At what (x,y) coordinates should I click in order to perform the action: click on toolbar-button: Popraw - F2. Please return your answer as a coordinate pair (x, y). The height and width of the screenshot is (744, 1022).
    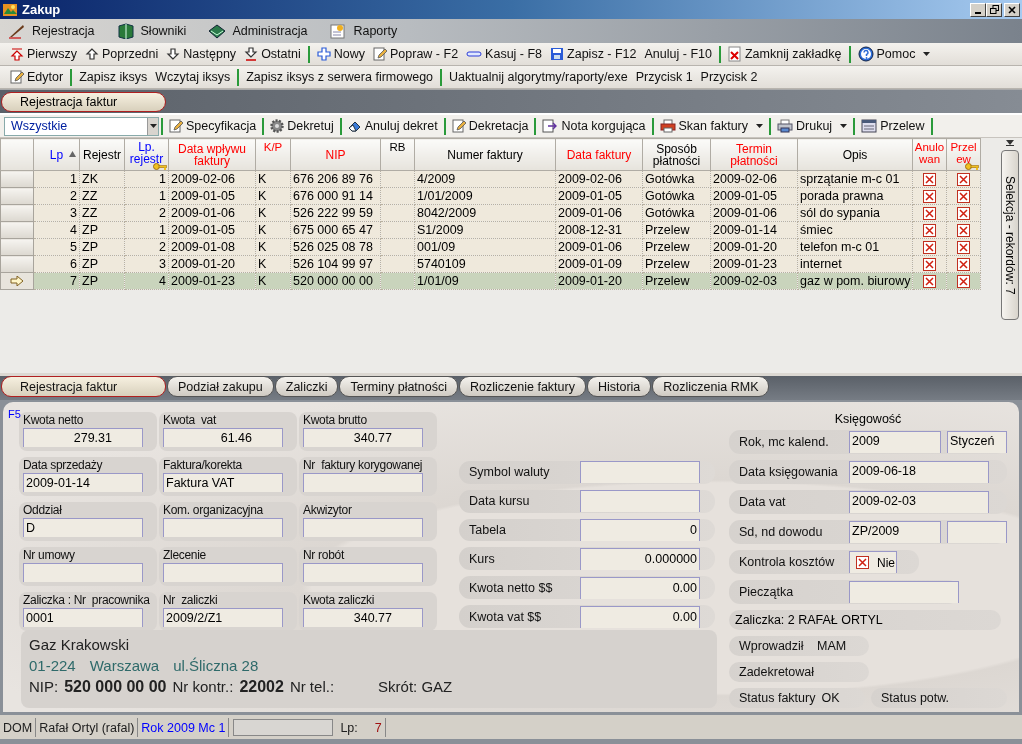
    Looking at the image, I should click on (416, 54).